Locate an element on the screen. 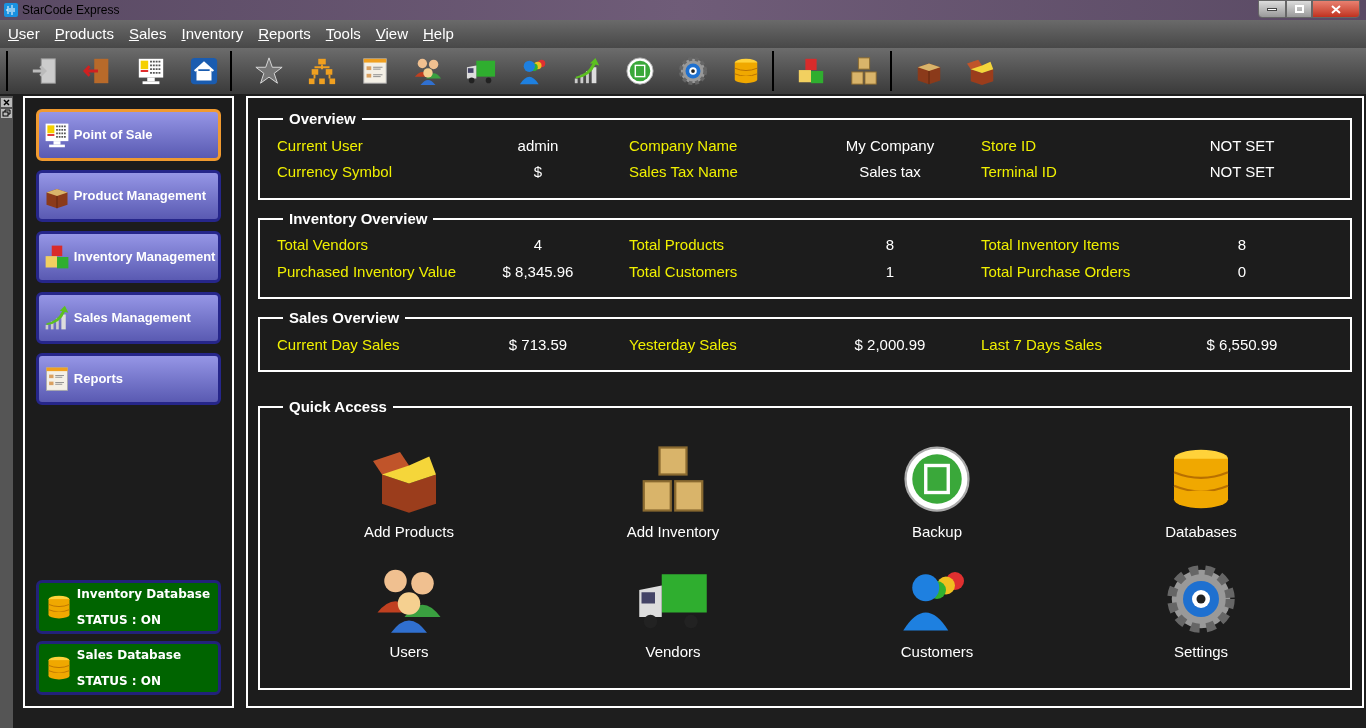  field-label: Current User is located at coordinates (320, 145).